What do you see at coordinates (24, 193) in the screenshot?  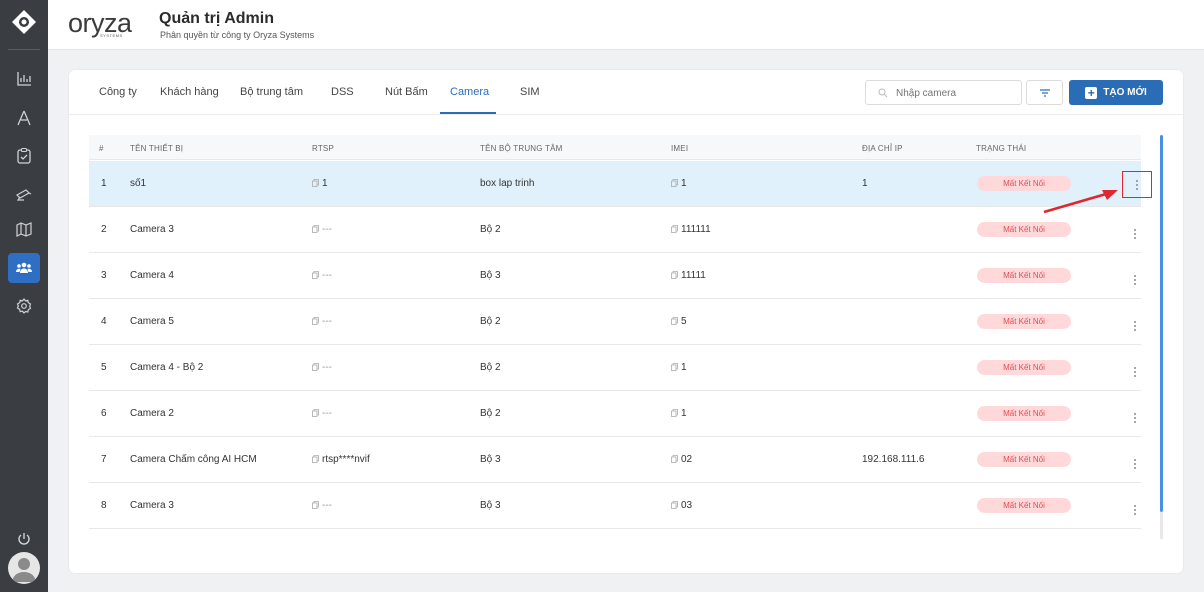 I see `sidebar-item-cameras` at bounding box center [24, 193].